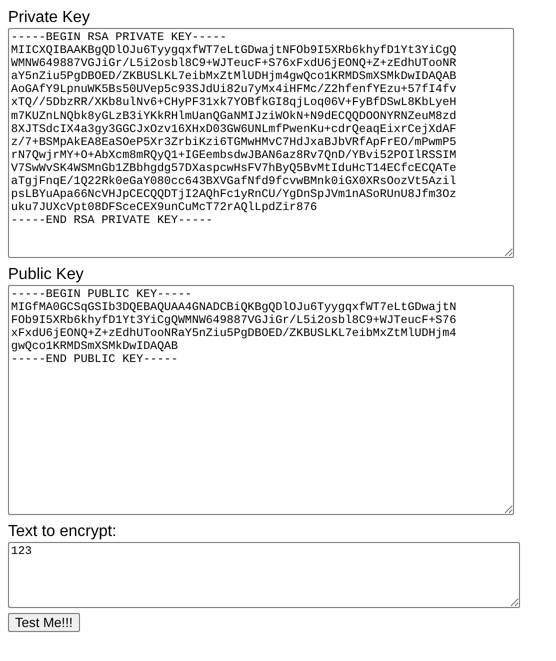  I want to click on test-button: Test Me!!!, so click(44, 622).